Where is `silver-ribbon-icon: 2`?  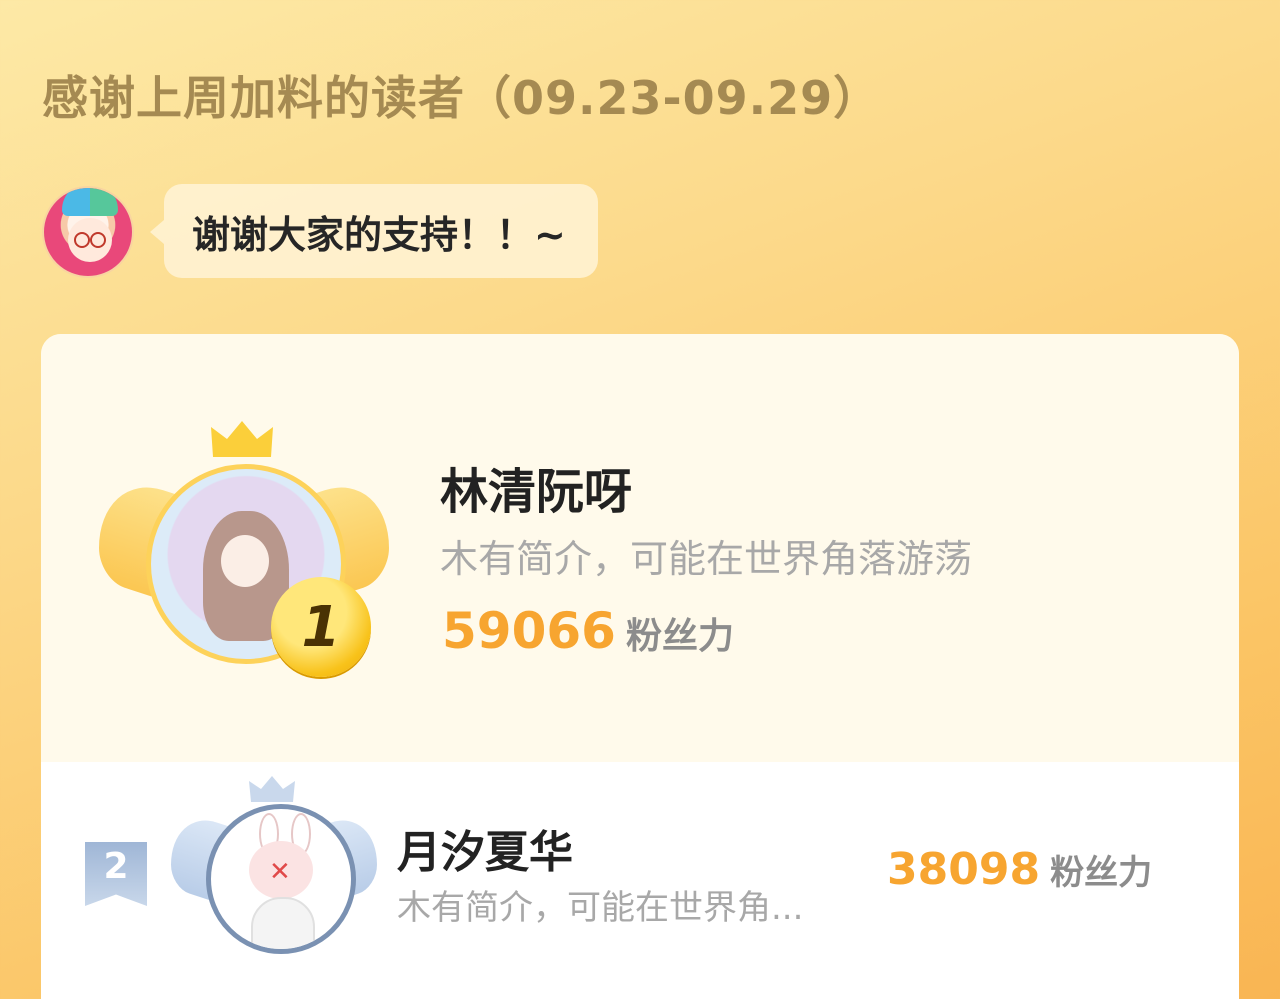
silver-ribbon-icon: 2 is located at coordinates (116, 874).